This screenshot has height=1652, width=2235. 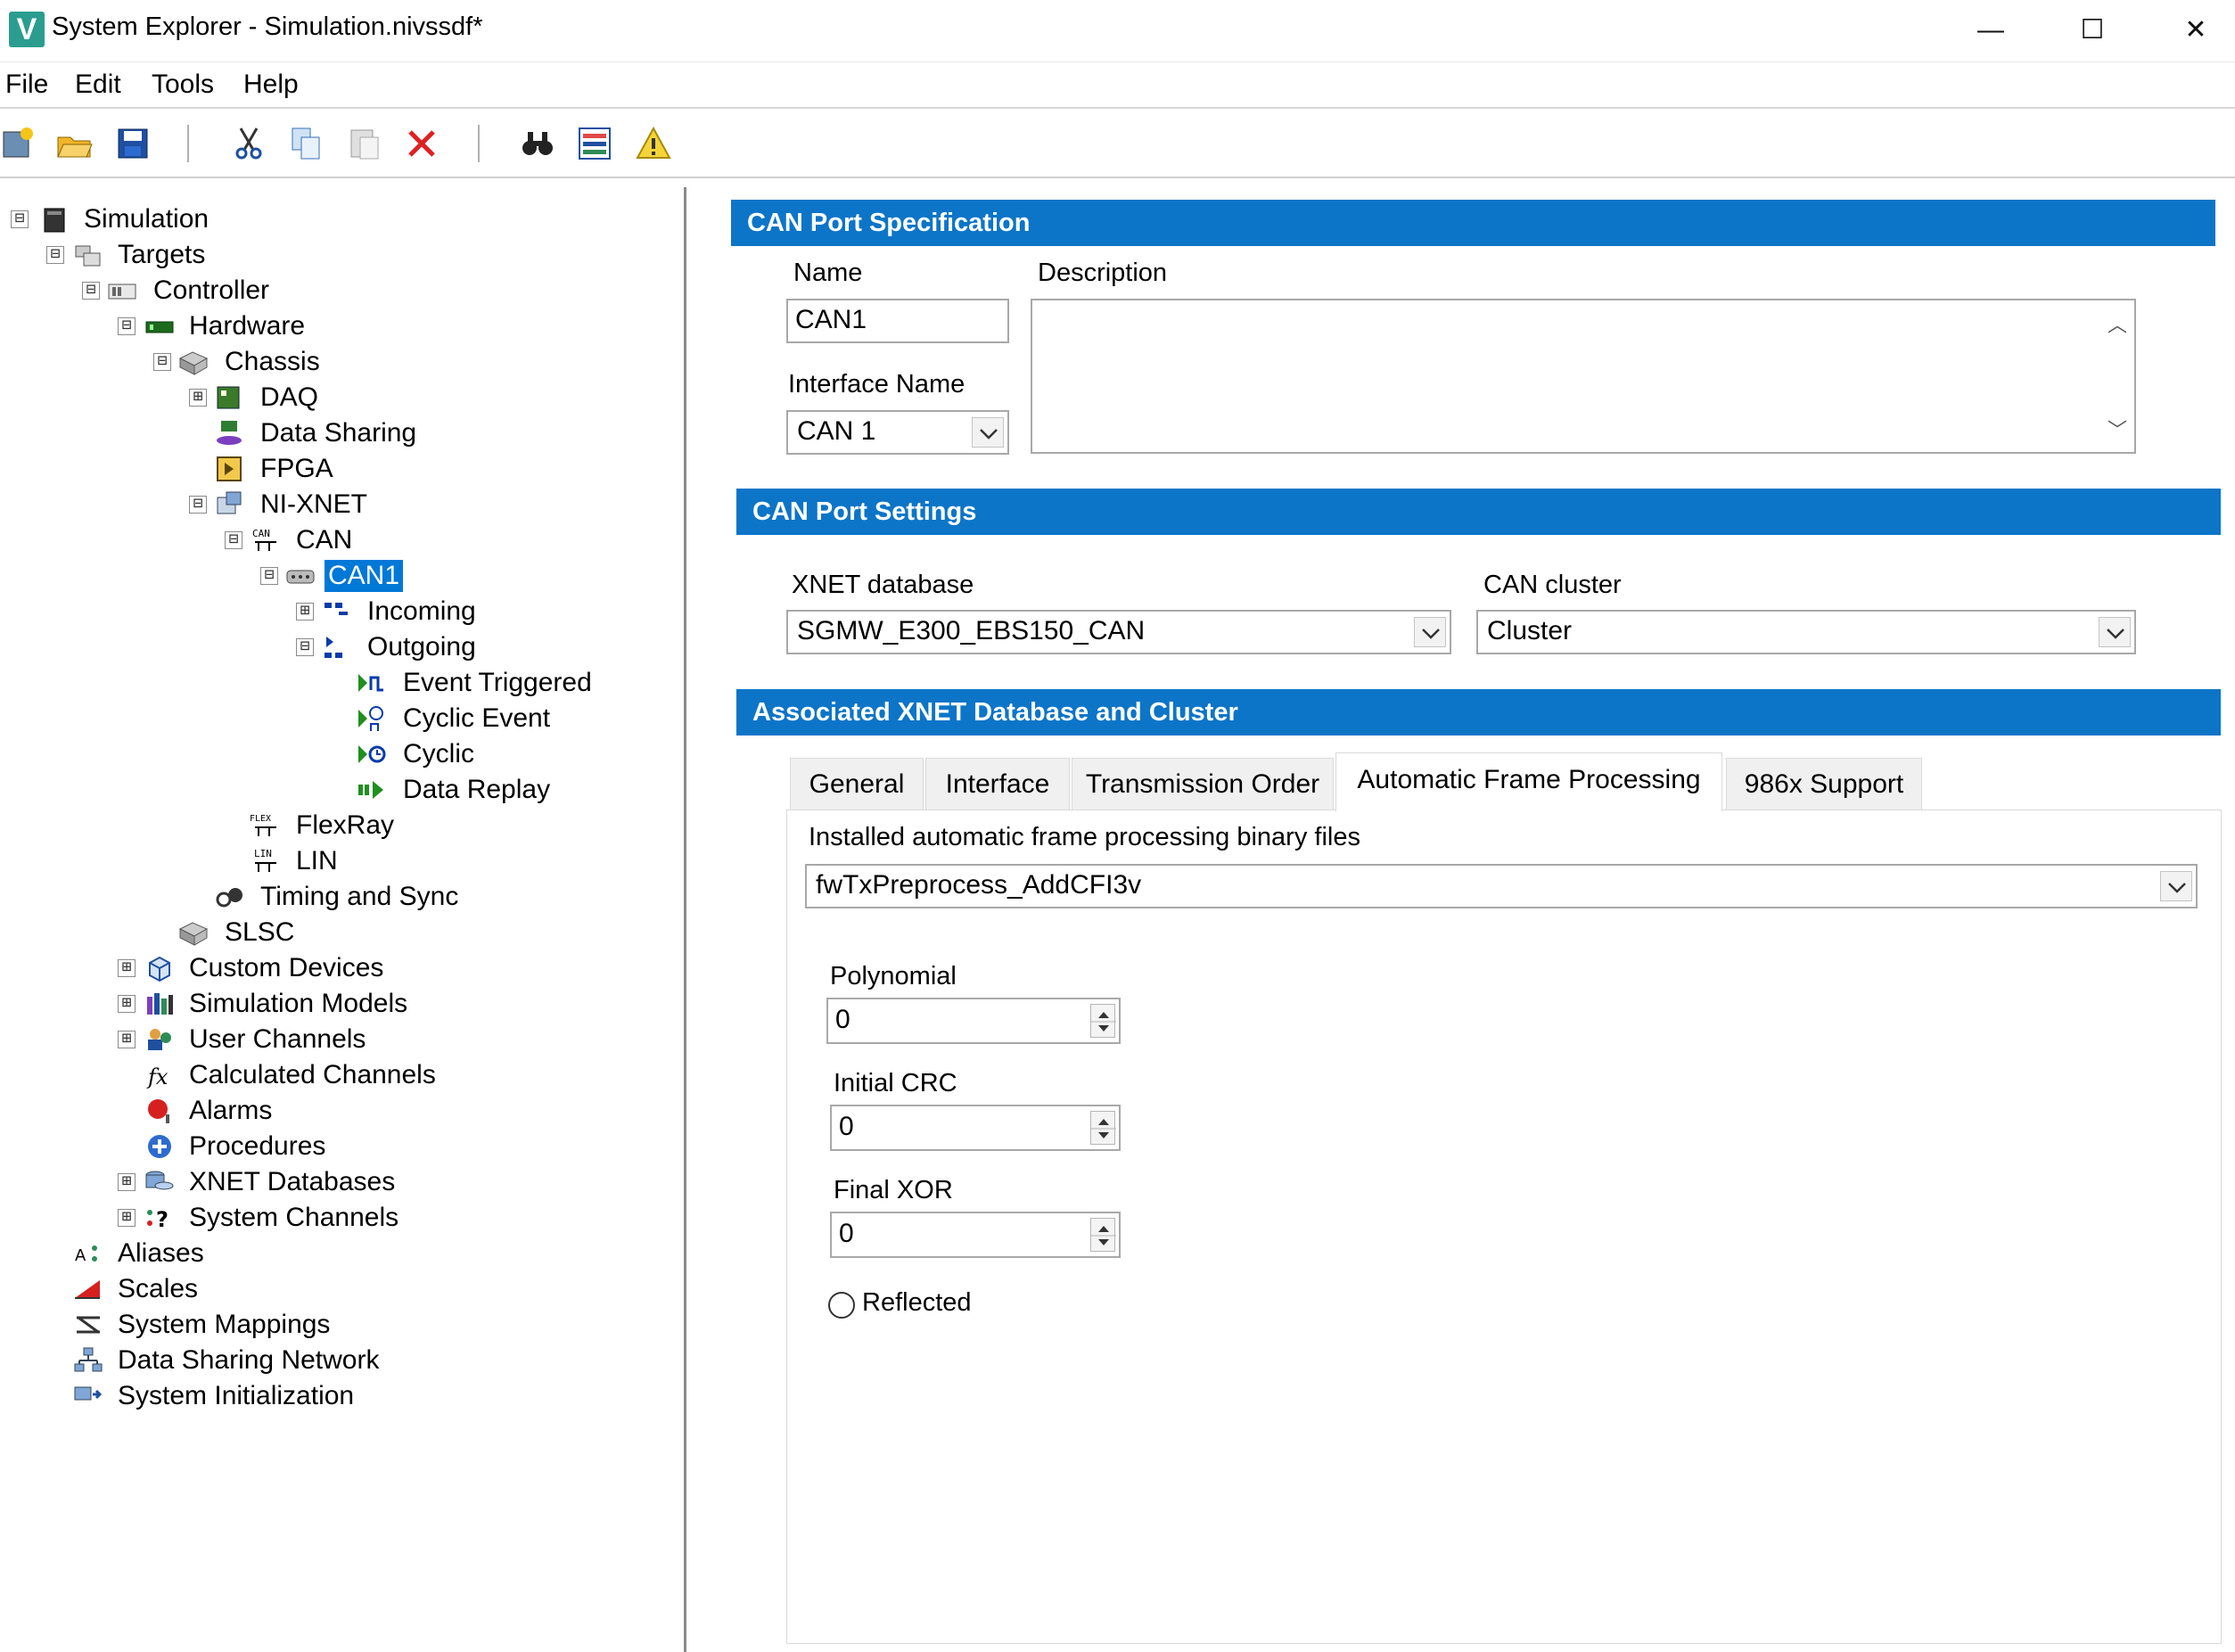 What do you see at coordinates (894, 1190) in the screenshot?
I see `final-xor-label: Final XOR` at bounding box center [894, 1190].